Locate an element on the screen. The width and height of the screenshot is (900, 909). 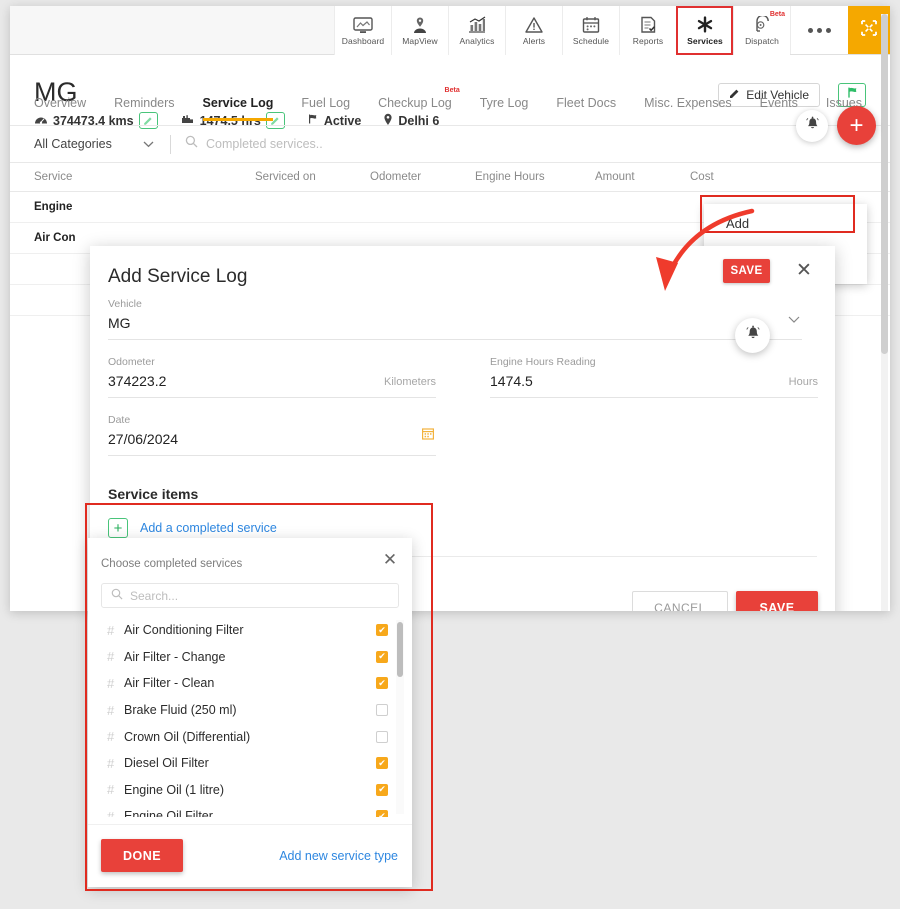
nav-item-dashboard: Dashboard is located at coordinates (362, 30).